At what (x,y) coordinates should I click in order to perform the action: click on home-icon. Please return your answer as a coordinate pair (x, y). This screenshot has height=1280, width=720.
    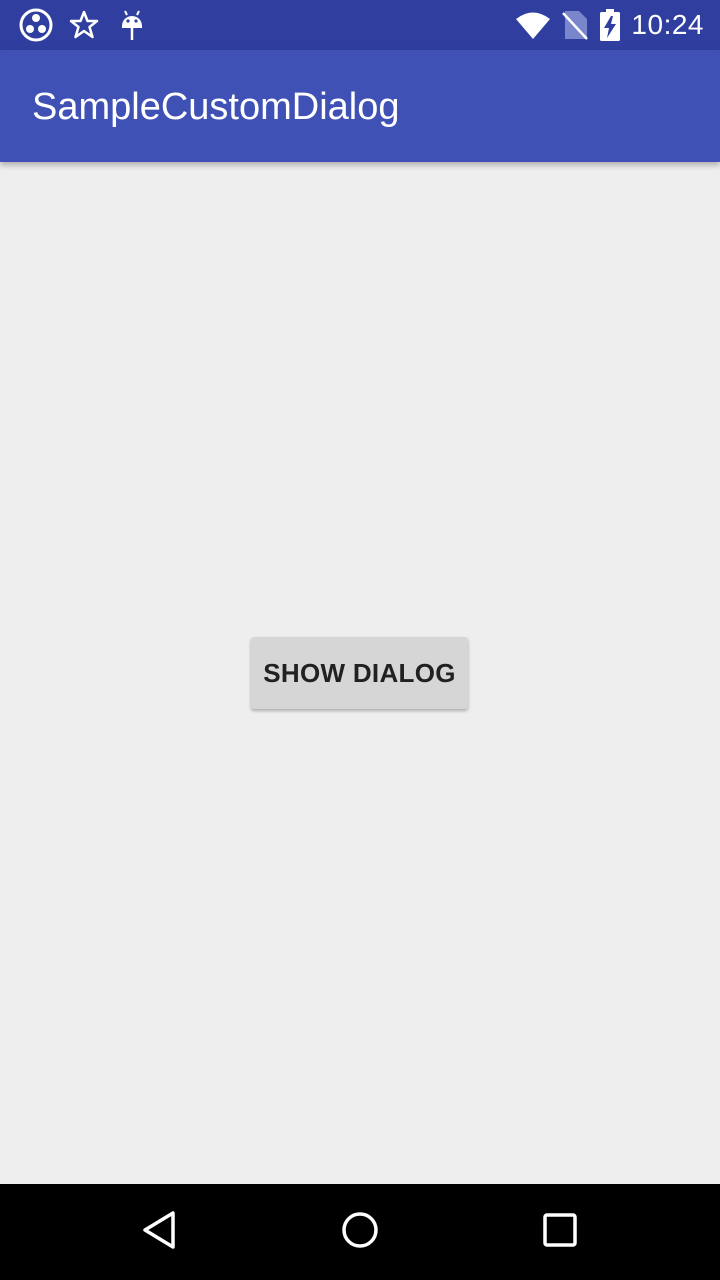
    Looking at the image, I should click on (360, 1232).